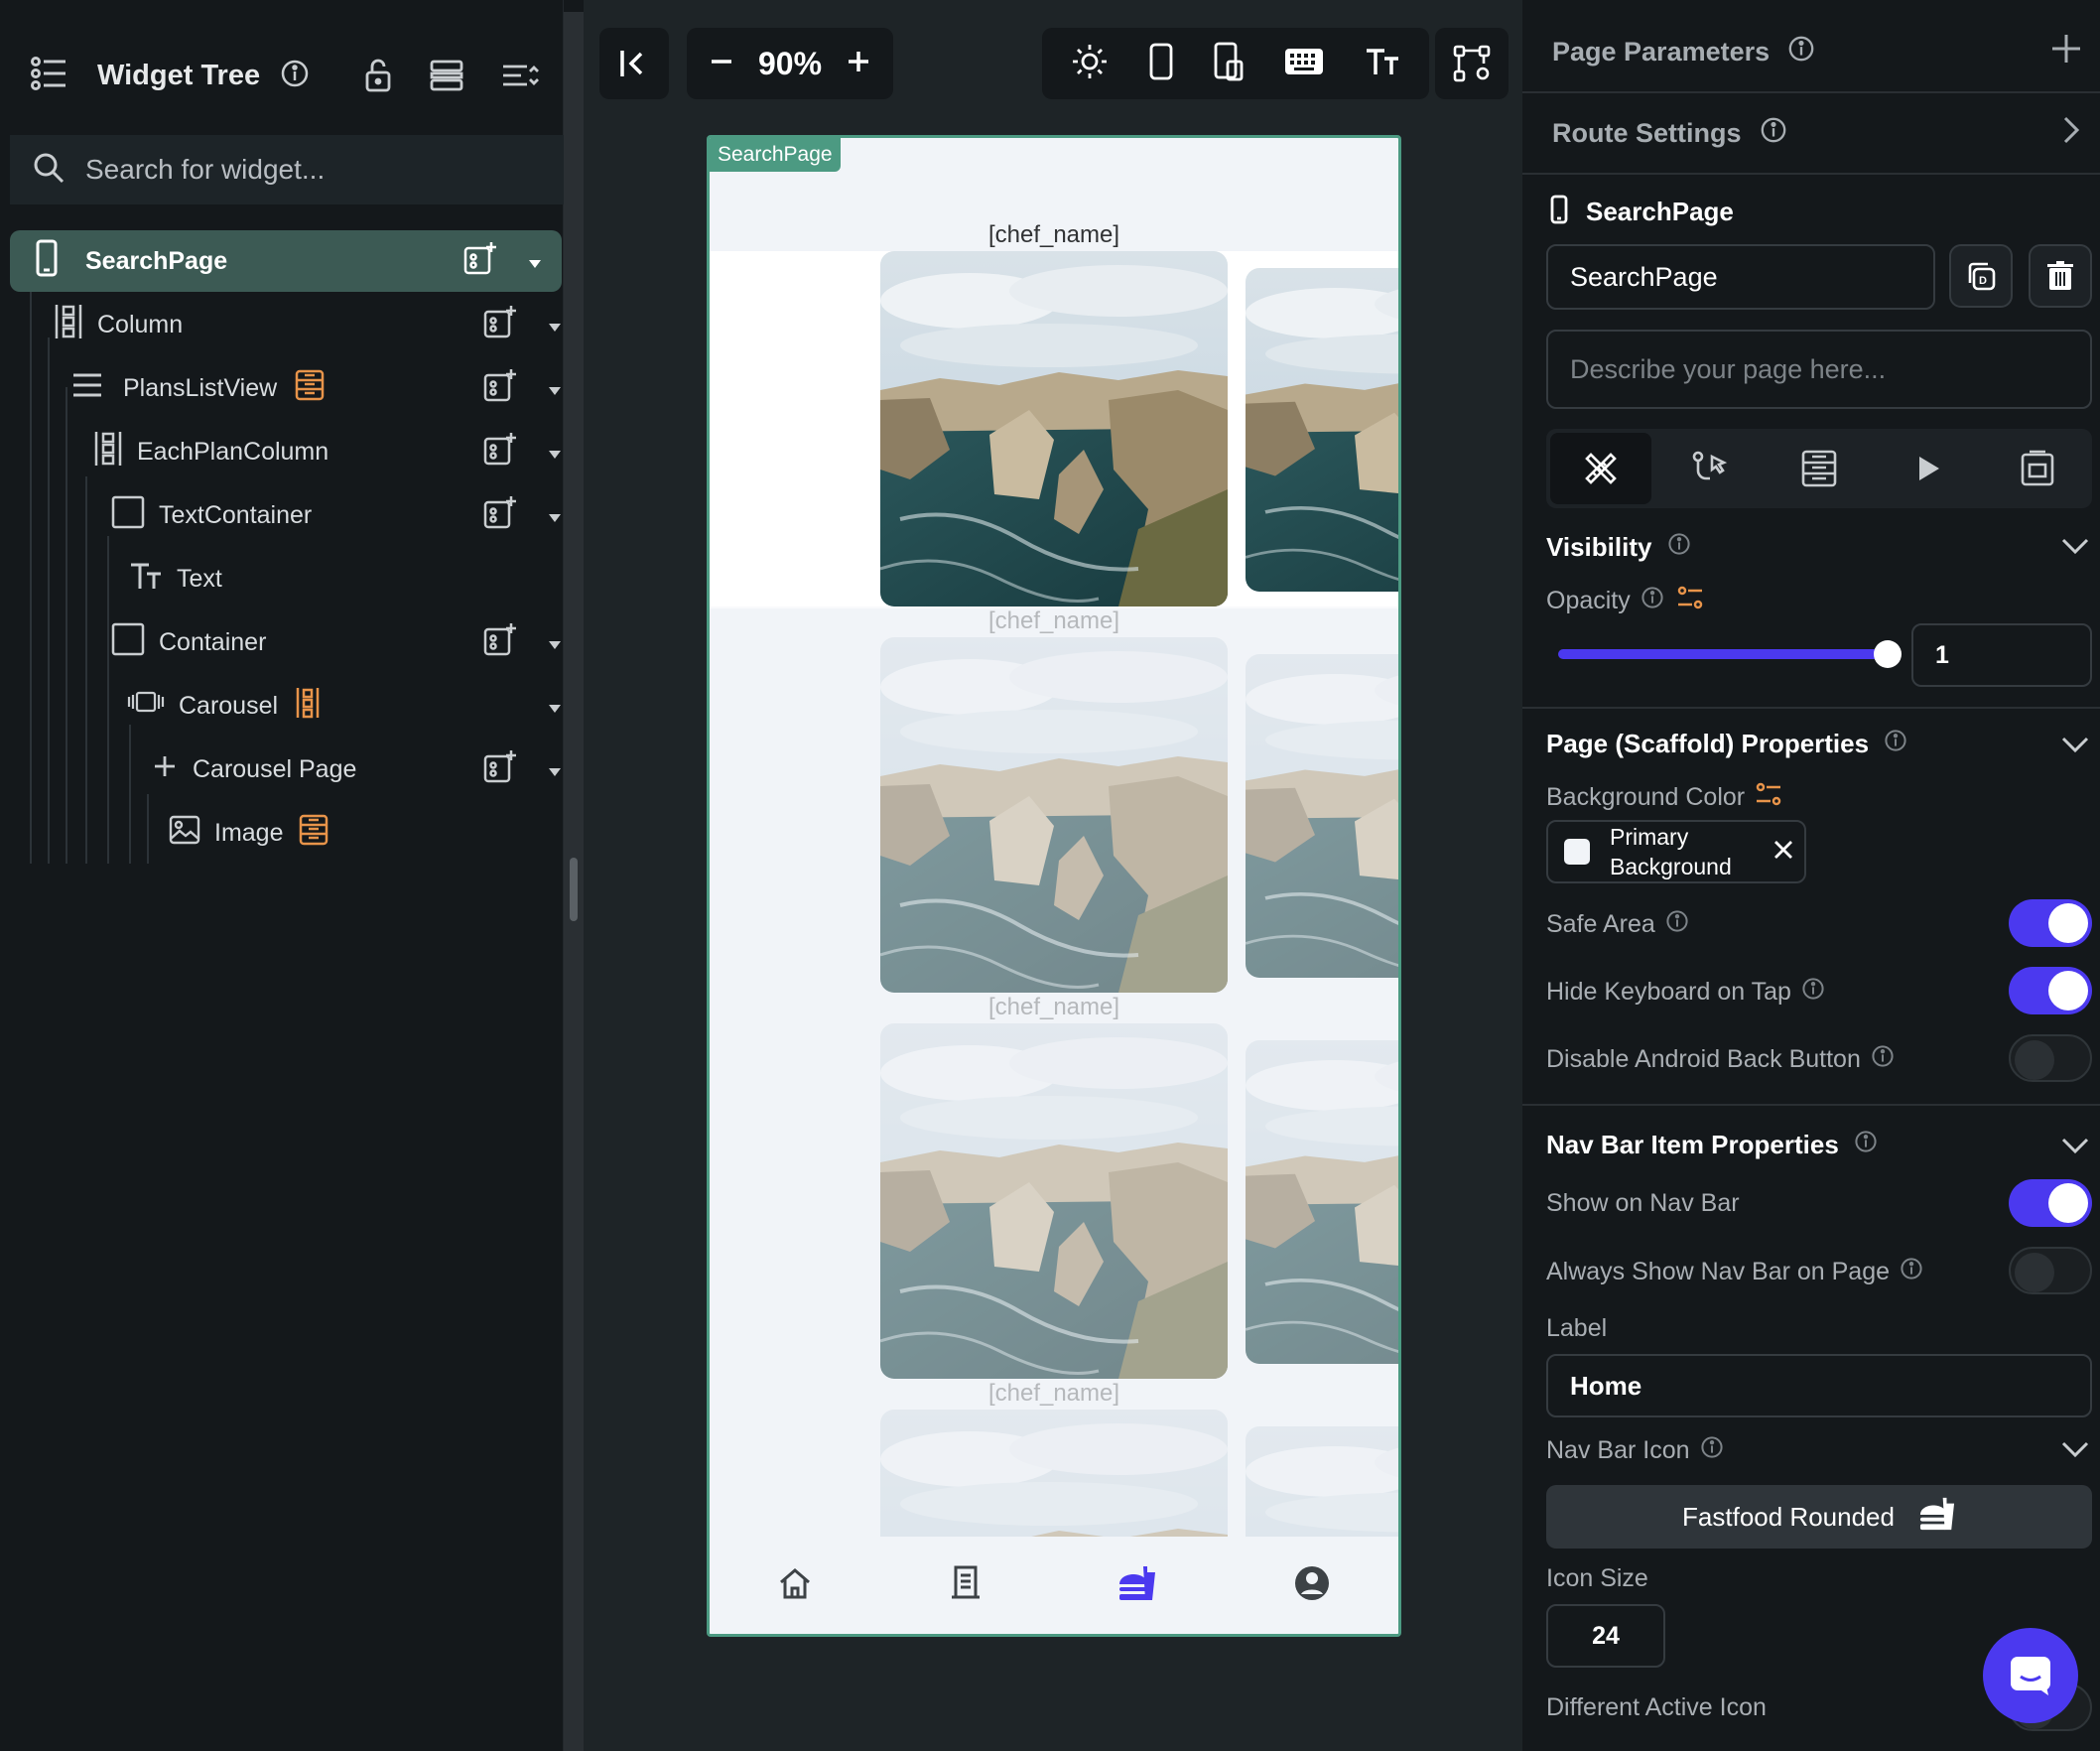  I want to click on widget-tree-title: Widget Tree, so click(179, 75).